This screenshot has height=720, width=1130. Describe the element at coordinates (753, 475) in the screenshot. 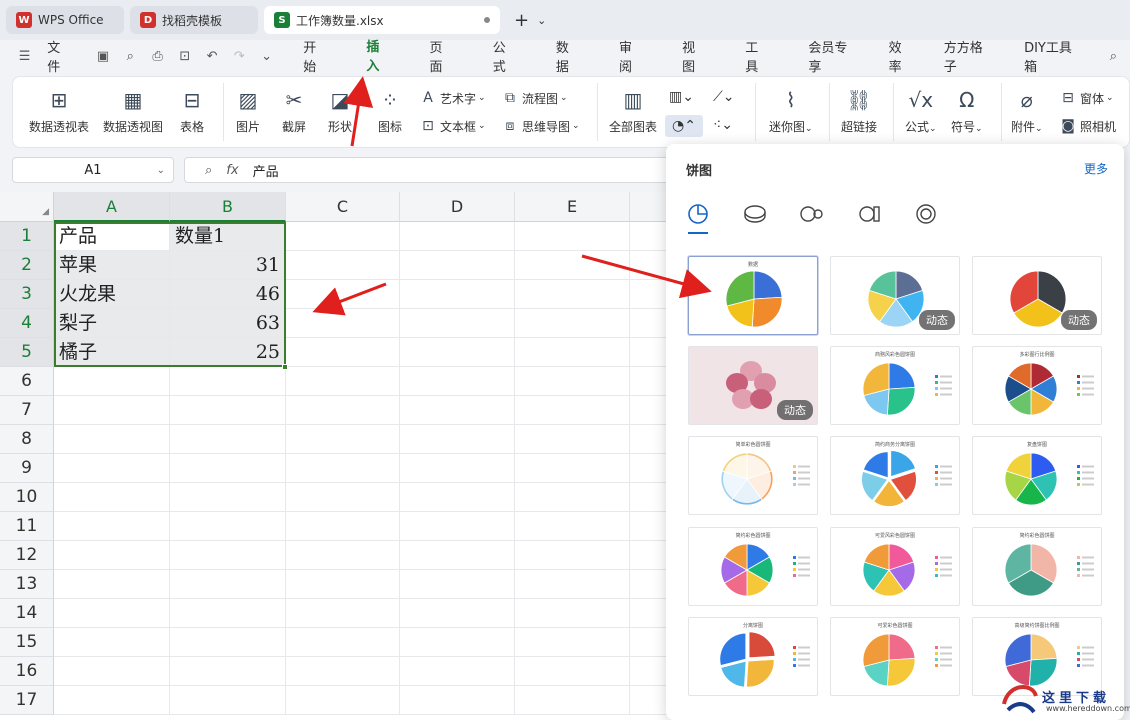

I see `pie-template-thumbnail: 简单彩色圆饼图` at that location.